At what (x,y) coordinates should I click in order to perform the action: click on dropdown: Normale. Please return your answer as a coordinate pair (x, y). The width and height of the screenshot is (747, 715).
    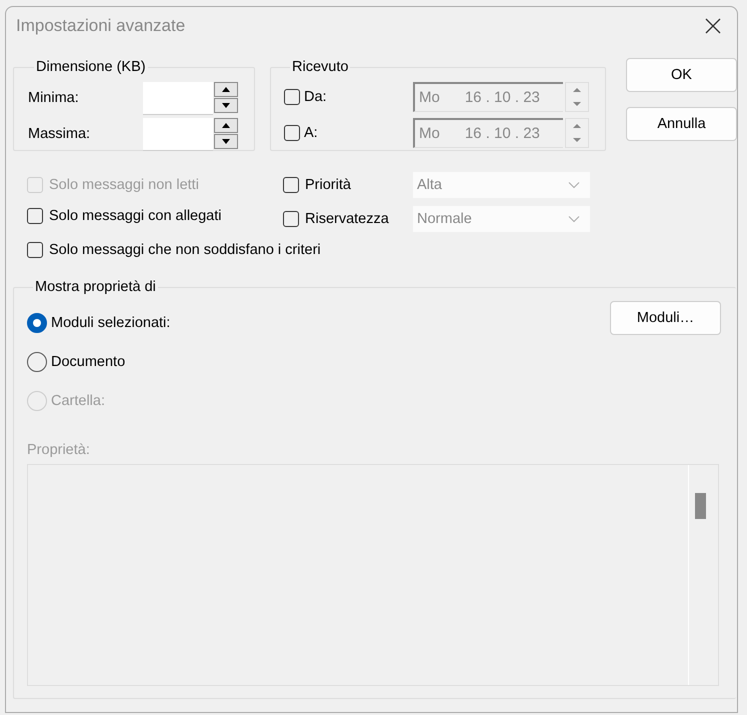
    Looking at the image, I should click on (501, 219).